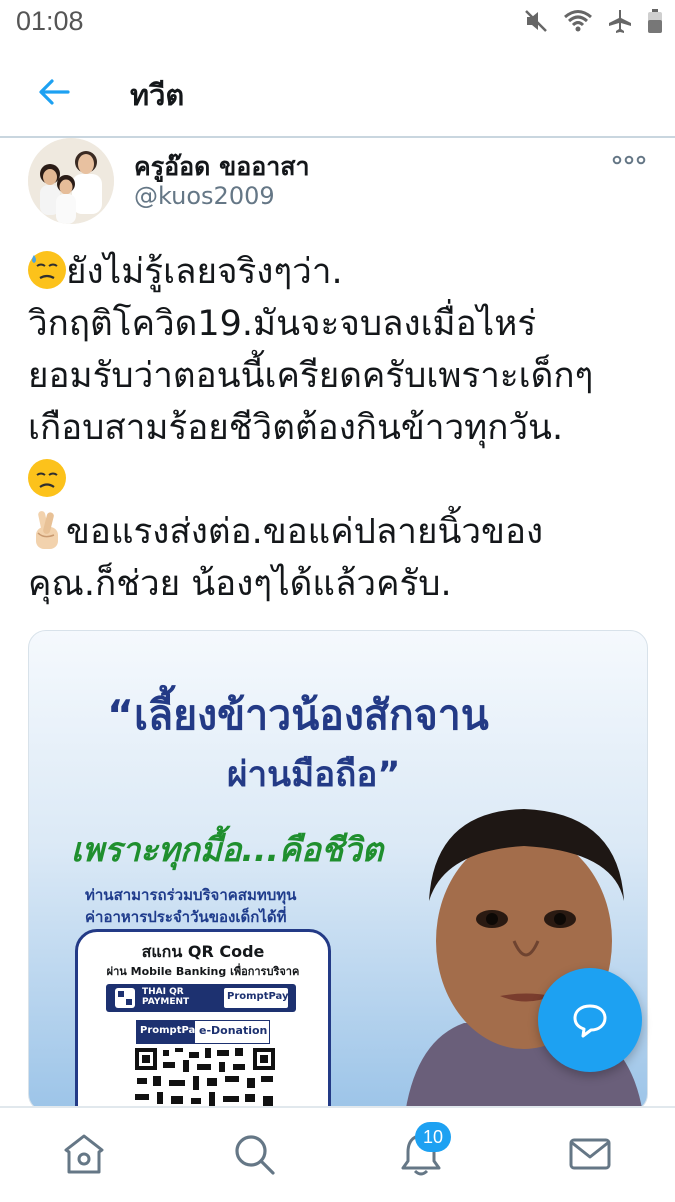 This screenshot has width=675, height=1202. I want to click on tweet-line: คุณ.ก็ช่วย น้องๆได้แล้วครับ., so click(240, 584).